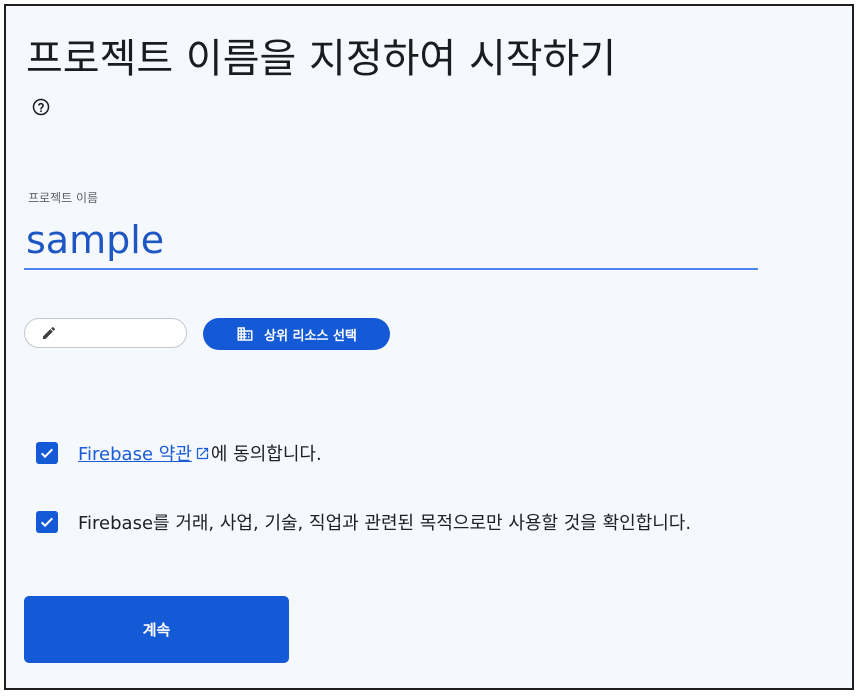 The width and height of the screenshot is (862, 700). Describe the element at coordinates (321, 59) in the screenshot. I see `page-title-text: 프로젝트 이름을 지정하여 시작하기` at that location.